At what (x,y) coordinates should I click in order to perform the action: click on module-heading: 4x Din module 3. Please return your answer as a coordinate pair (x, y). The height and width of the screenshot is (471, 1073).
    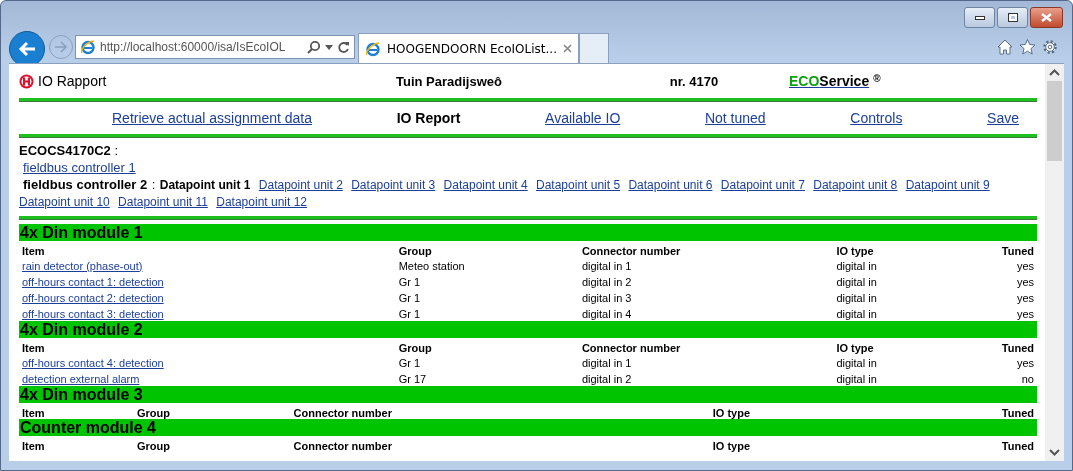
    Looking at the image, I should click on (528, 394).